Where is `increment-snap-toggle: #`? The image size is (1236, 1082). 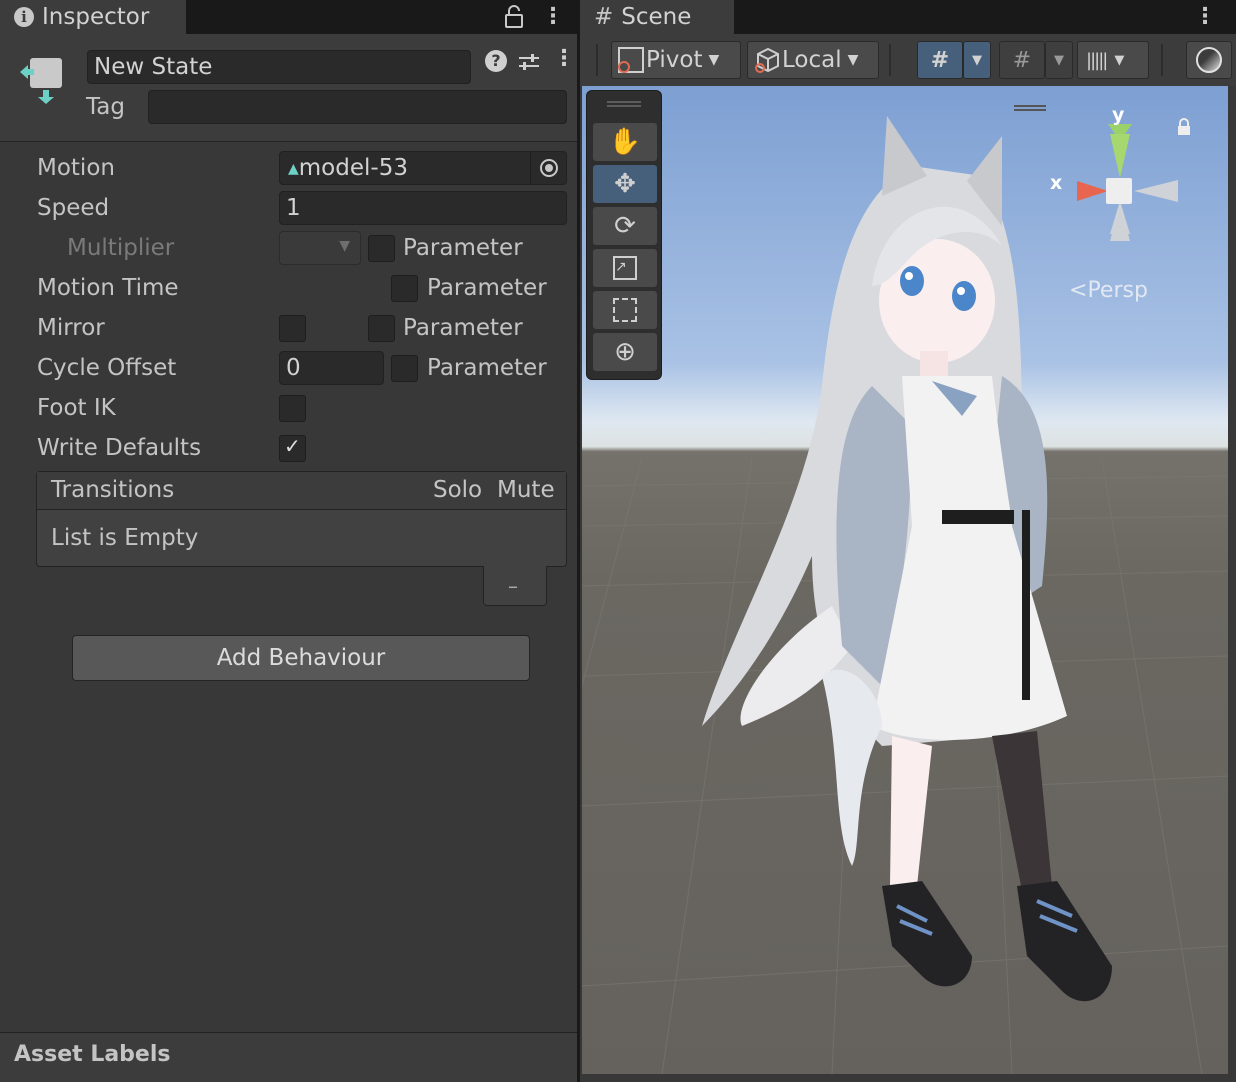 increment-snap-toggle: # is located at coordinates (1022, 60).